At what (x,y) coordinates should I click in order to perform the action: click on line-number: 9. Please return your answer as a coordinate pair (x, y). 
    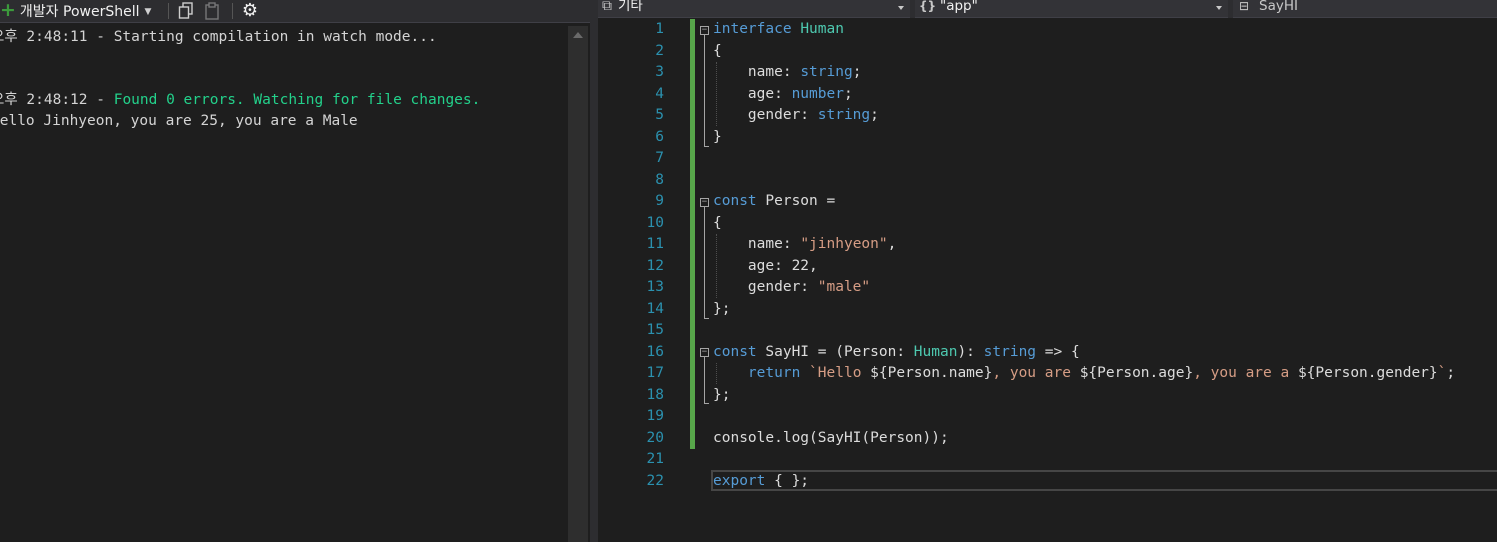
    Looking at the image, I should click on (659, 201).